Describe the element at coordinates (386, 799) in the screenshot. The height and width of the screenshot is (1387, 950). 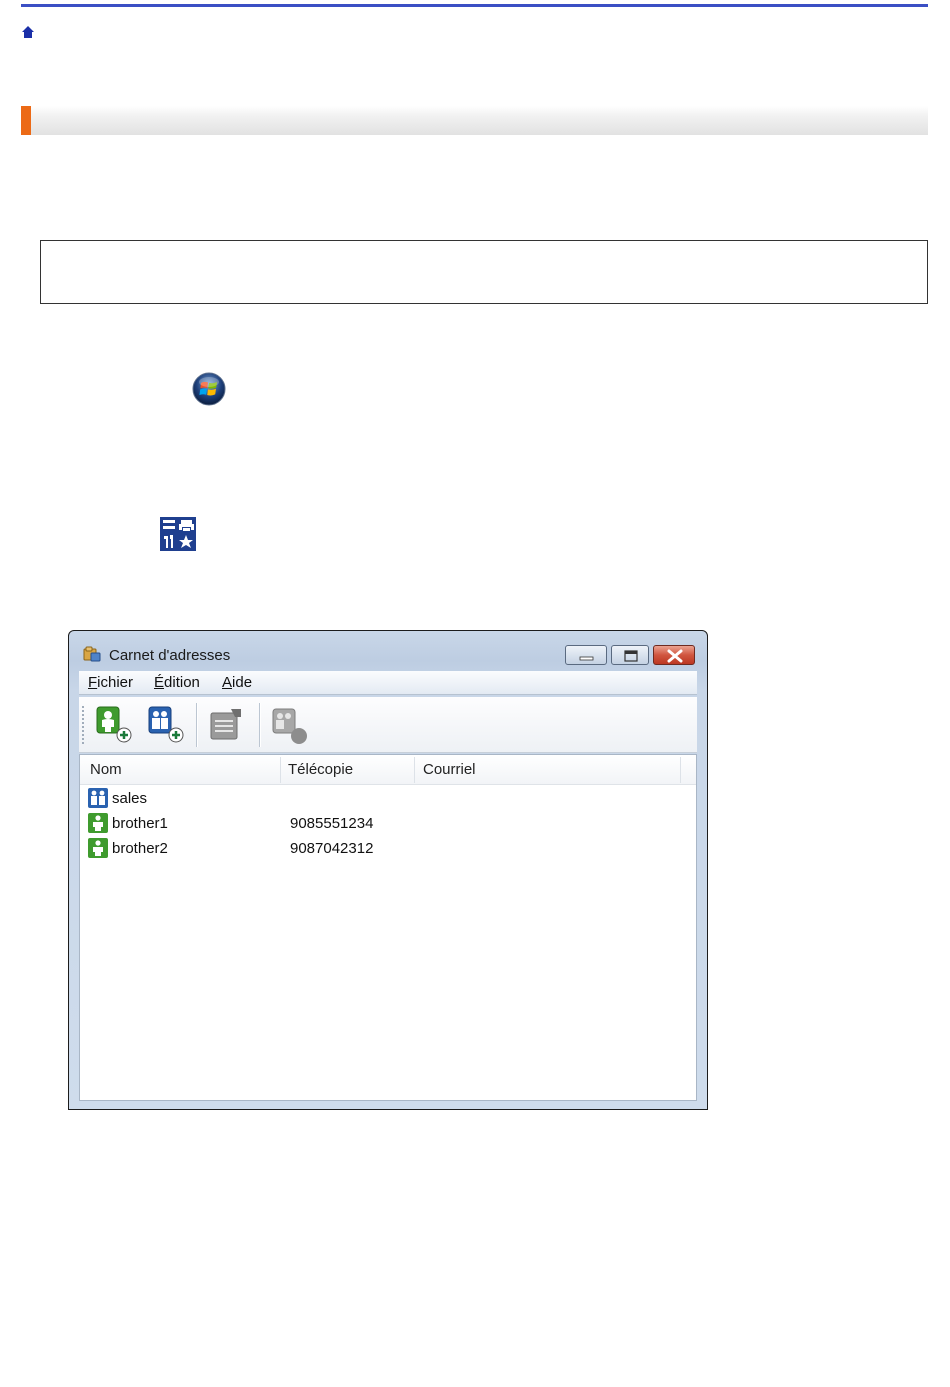
I see `list-item: sales` at that location.